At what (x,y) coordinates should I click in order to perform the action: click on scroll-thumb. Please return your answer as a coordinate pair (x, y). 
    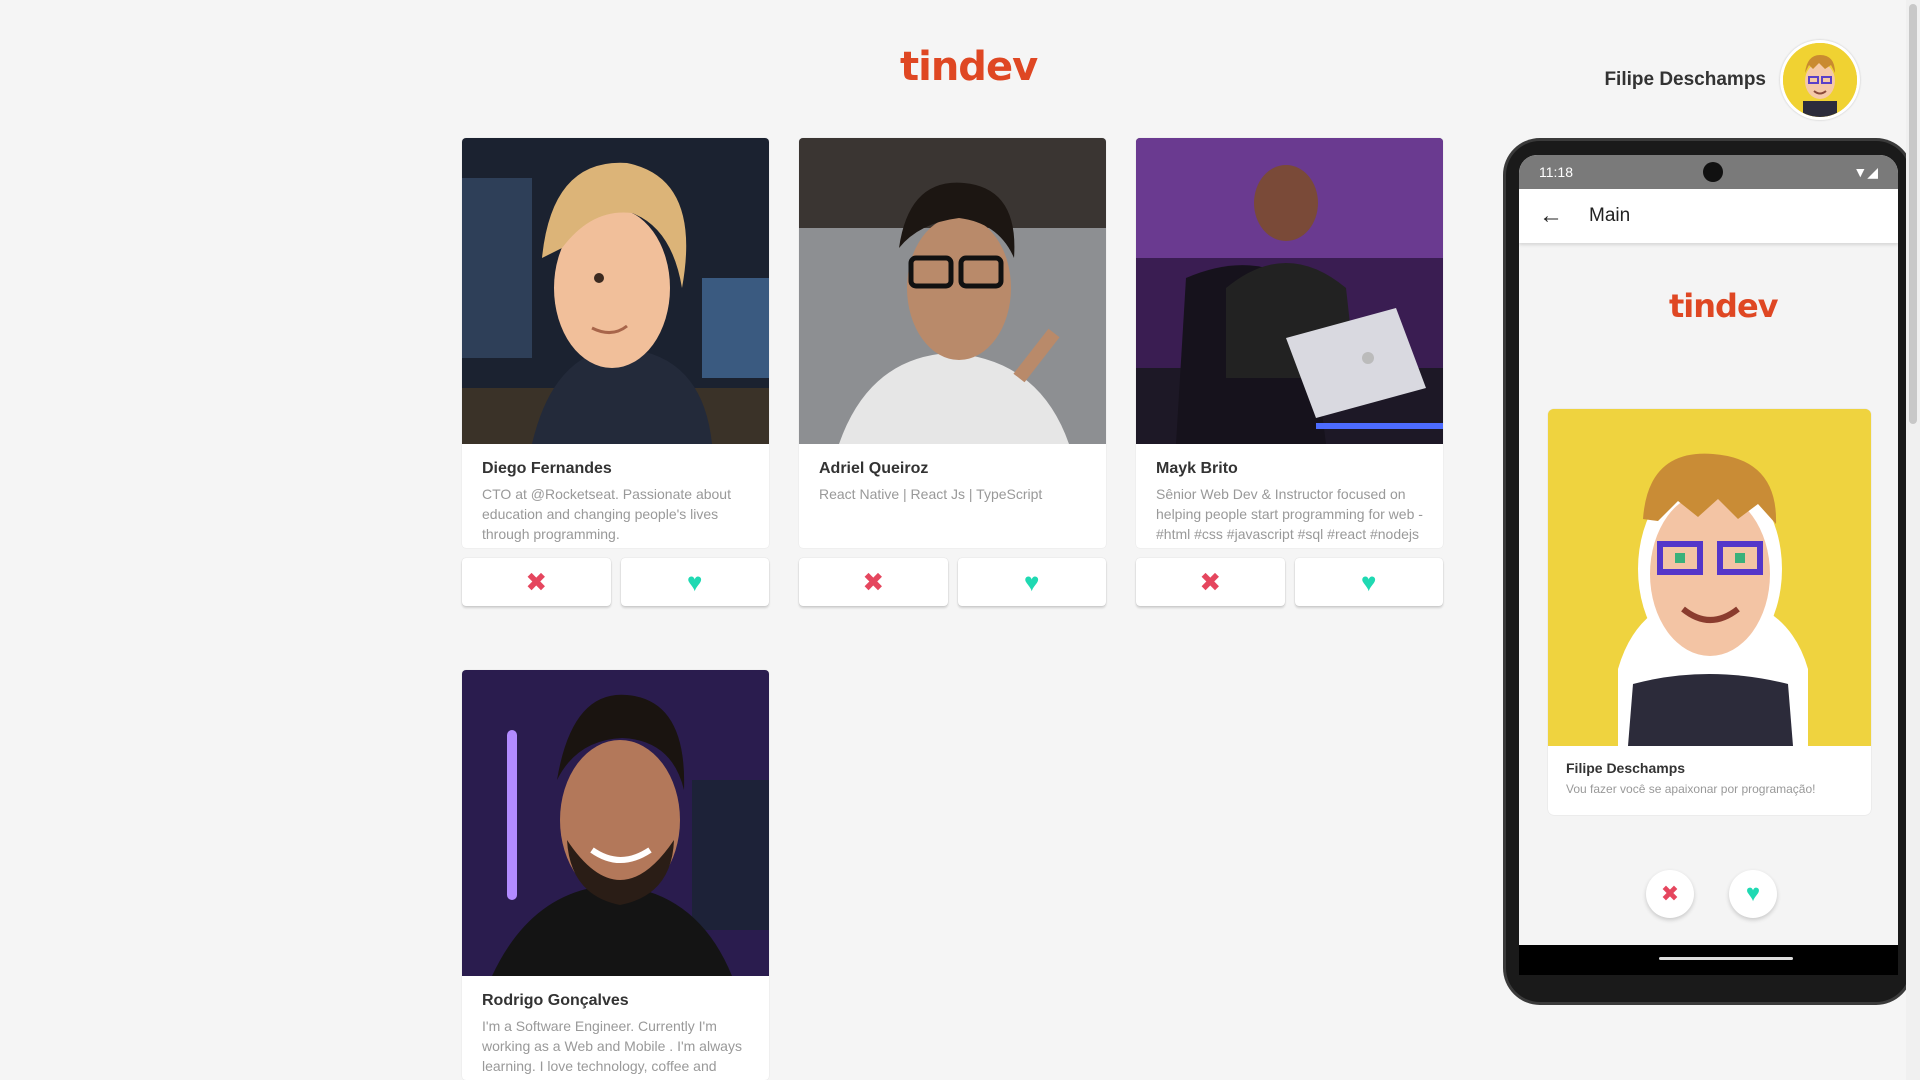
    Looking at the image, I should click on (1913, 214).